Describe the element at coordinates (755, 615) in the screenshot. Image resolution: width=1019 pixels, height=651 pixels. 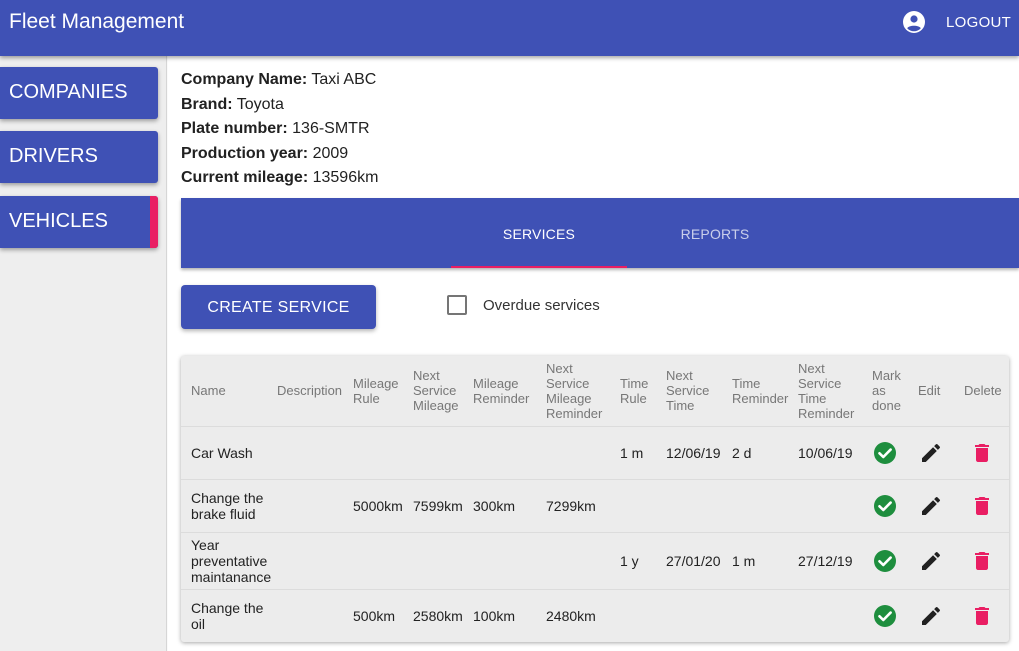
I see `time-reminder-cell` at that location.